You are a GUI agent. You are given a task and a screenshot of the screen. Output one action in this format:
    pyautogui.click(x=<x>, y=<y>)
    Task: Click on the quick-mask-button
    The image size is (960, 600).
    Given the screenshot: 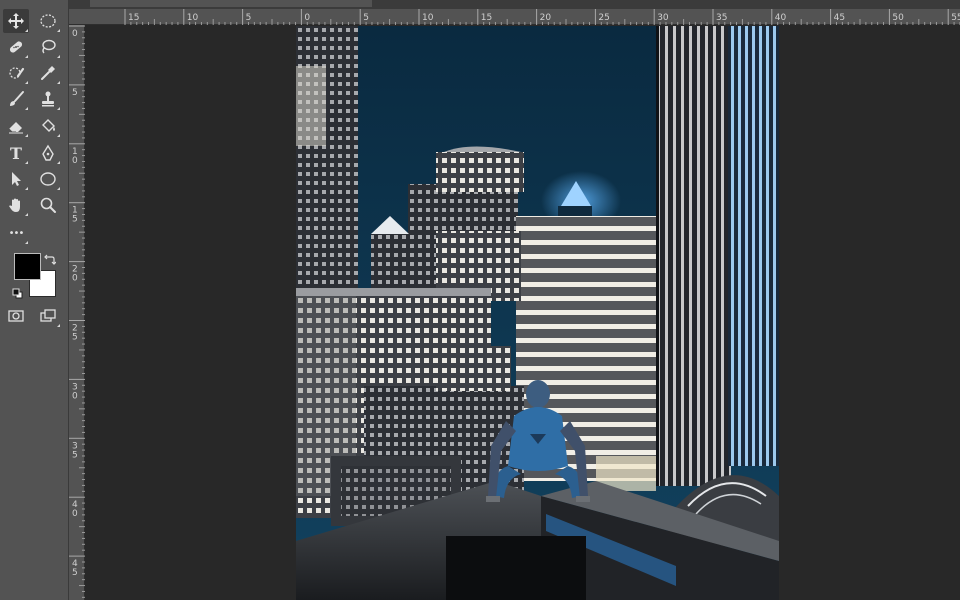 What is the action you would take?
    pyautogui.click(x=16, y=316)
    